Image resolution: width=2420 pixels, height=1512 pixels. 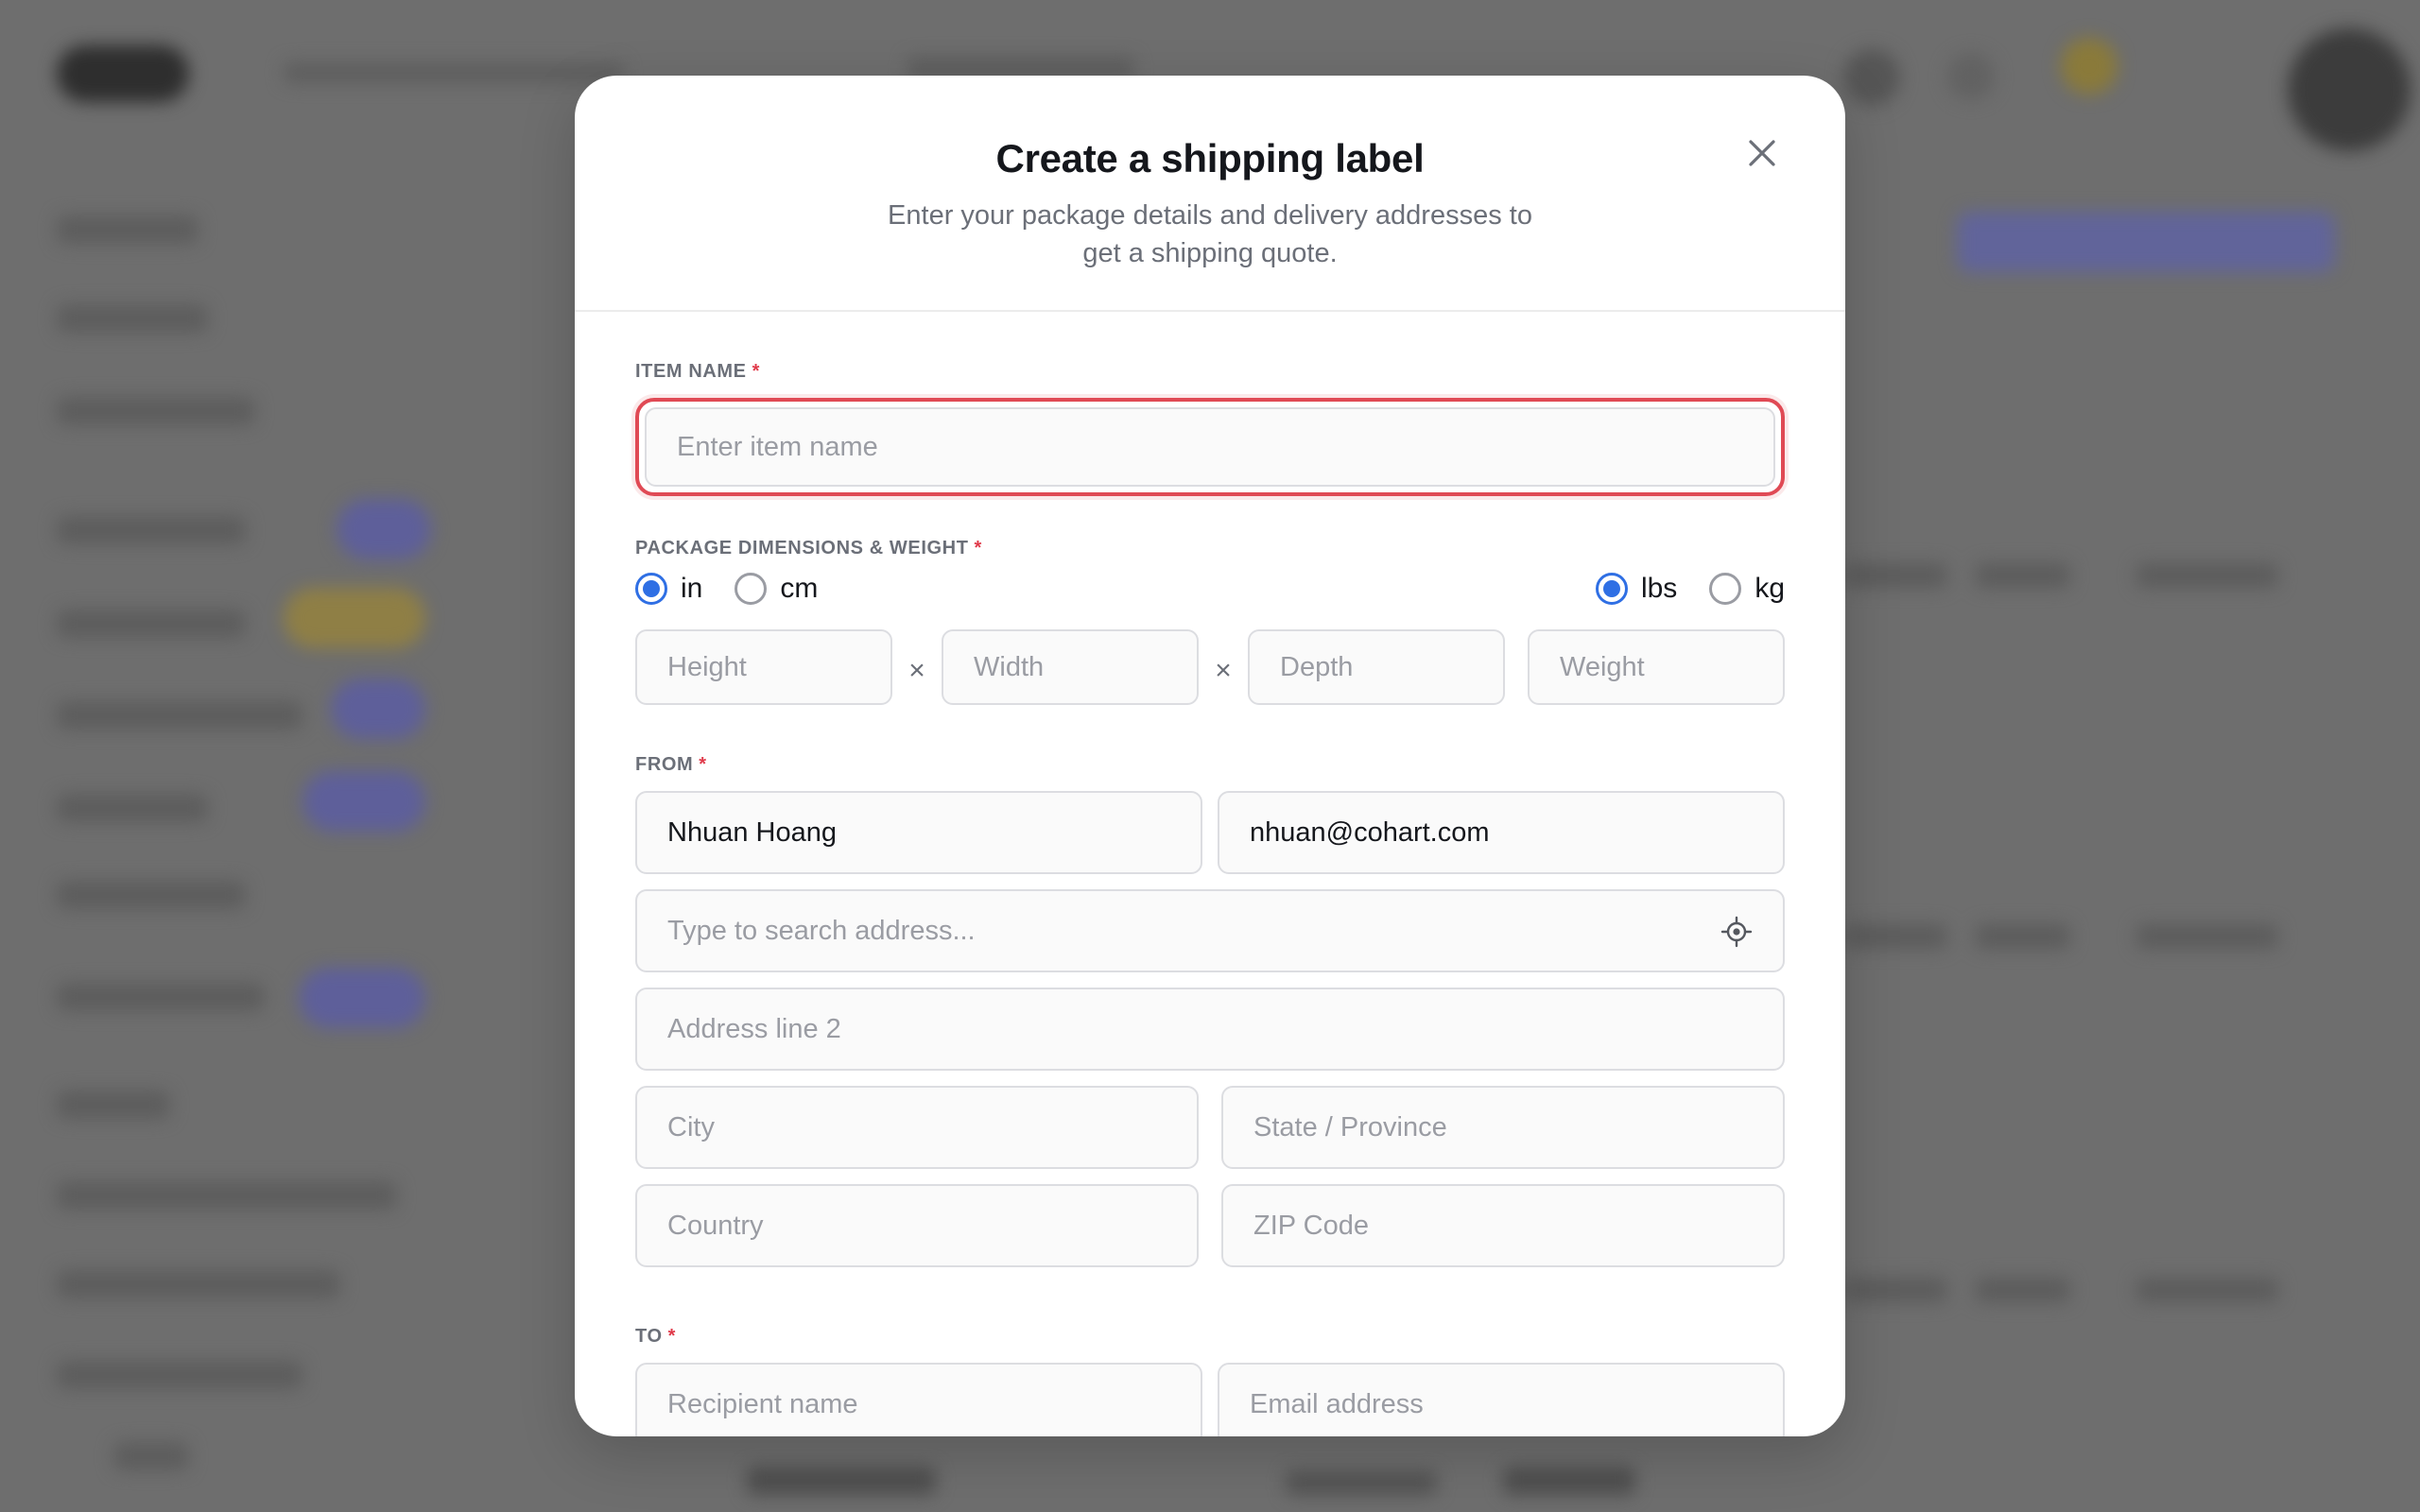 I want to click on item-name-error-outline: Enter item name, so click(x=1210, y=447).